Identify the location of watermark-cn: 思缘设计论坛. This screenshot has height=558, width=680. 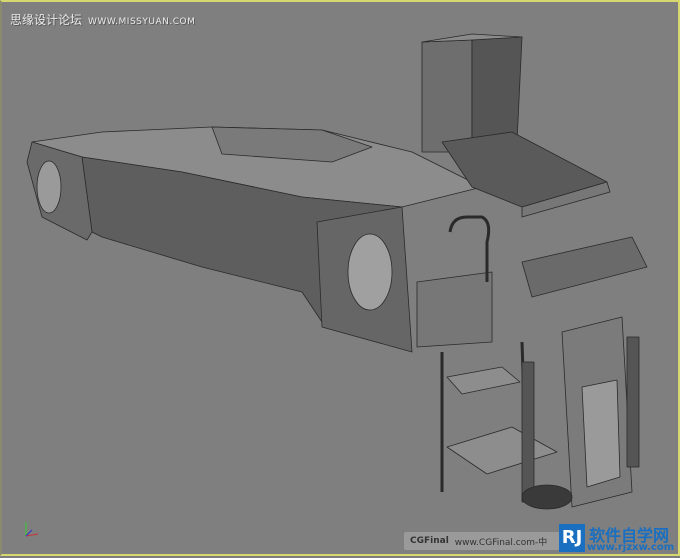
(46, 20).